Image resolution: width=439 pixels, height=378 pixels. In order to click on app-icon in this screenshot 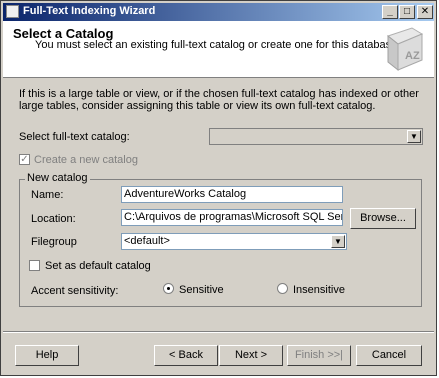, I will do `click(12, 11)`.